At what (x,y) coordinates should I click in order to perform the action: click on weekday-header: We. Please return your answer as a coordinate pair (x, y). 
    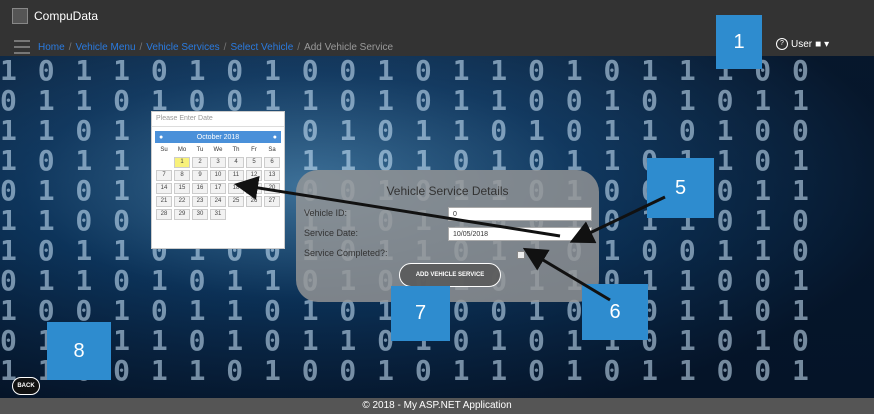
    Looking at the image, I should click on (218, 150).